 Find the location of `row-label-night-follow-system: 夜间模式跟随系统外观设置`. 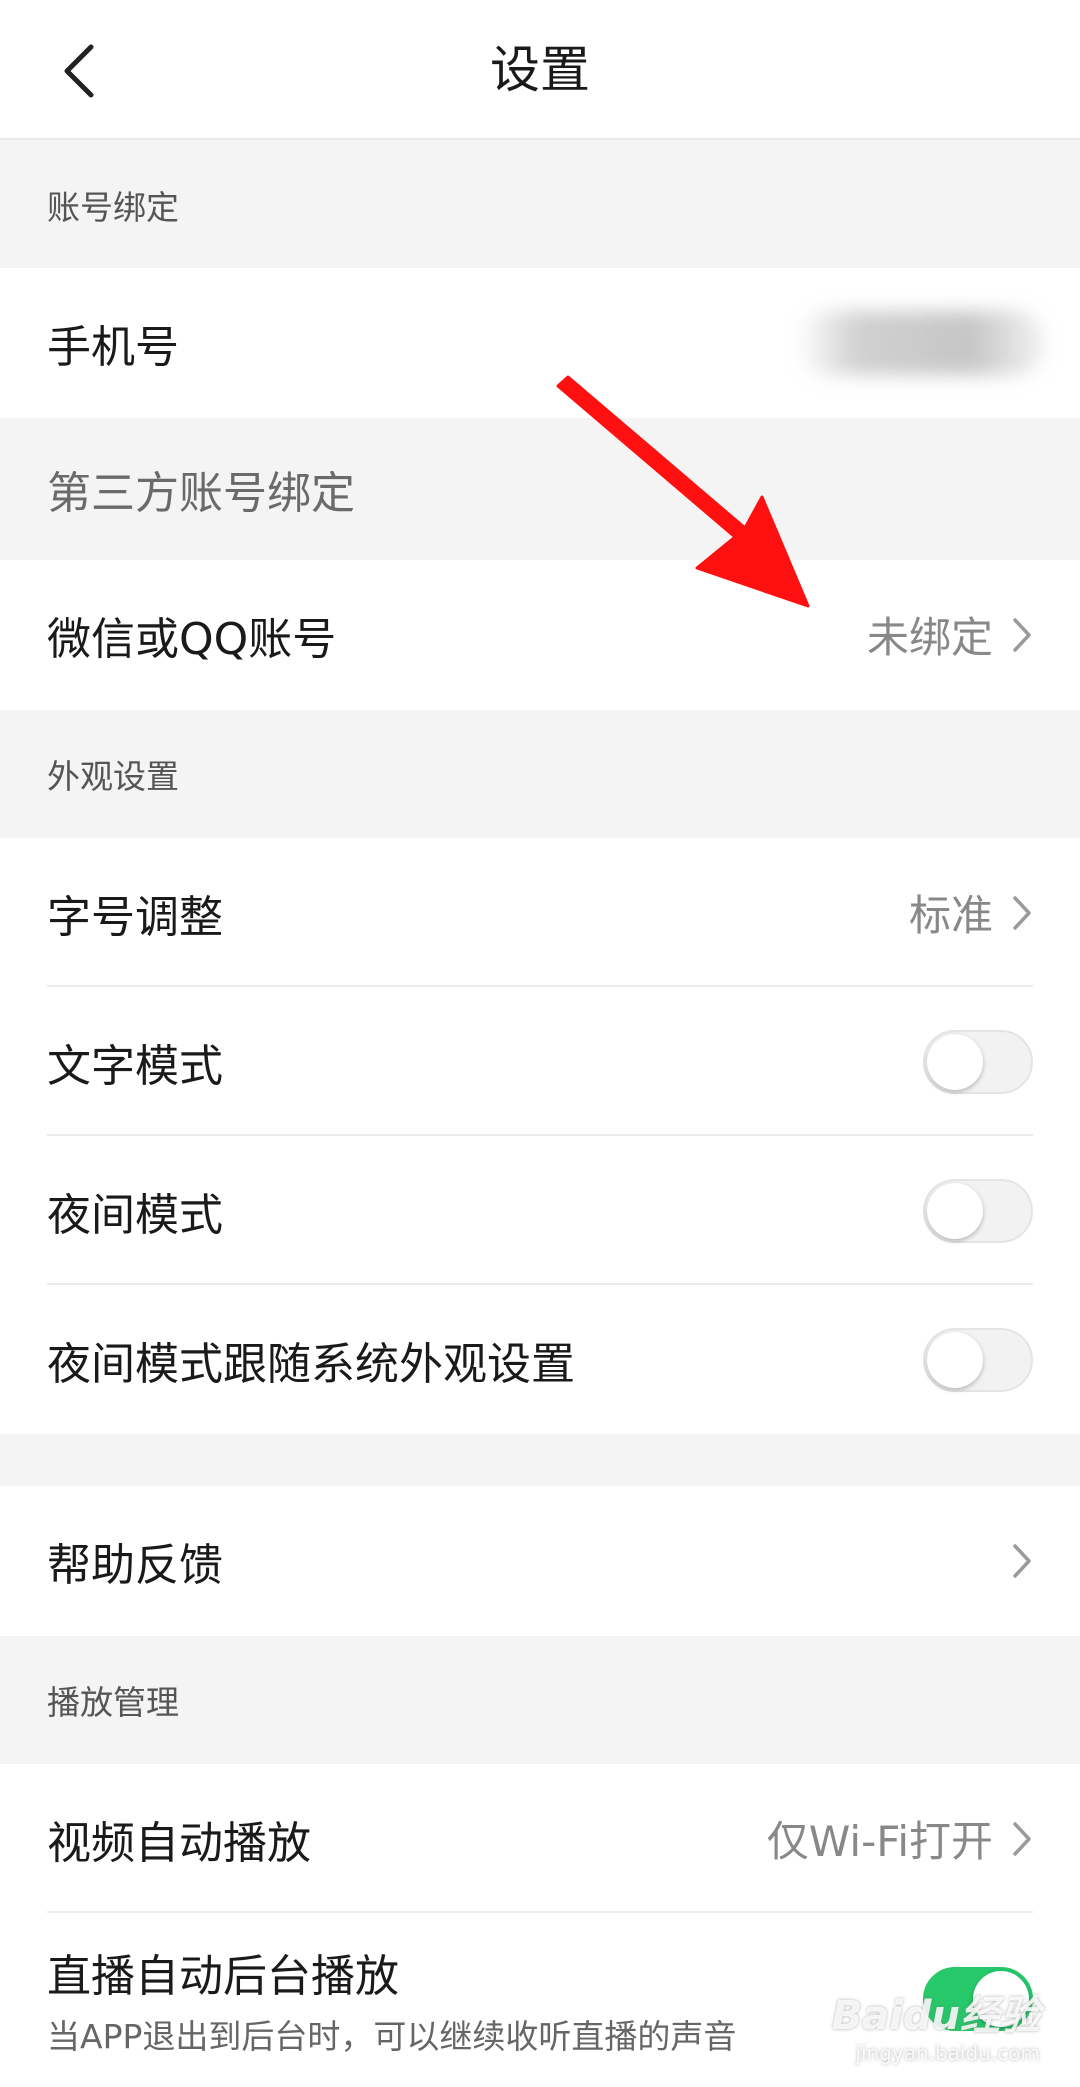

row-label-night-follow-system: 夜间模式跟随系统外观设置 is located at coordinates (311, 1364).